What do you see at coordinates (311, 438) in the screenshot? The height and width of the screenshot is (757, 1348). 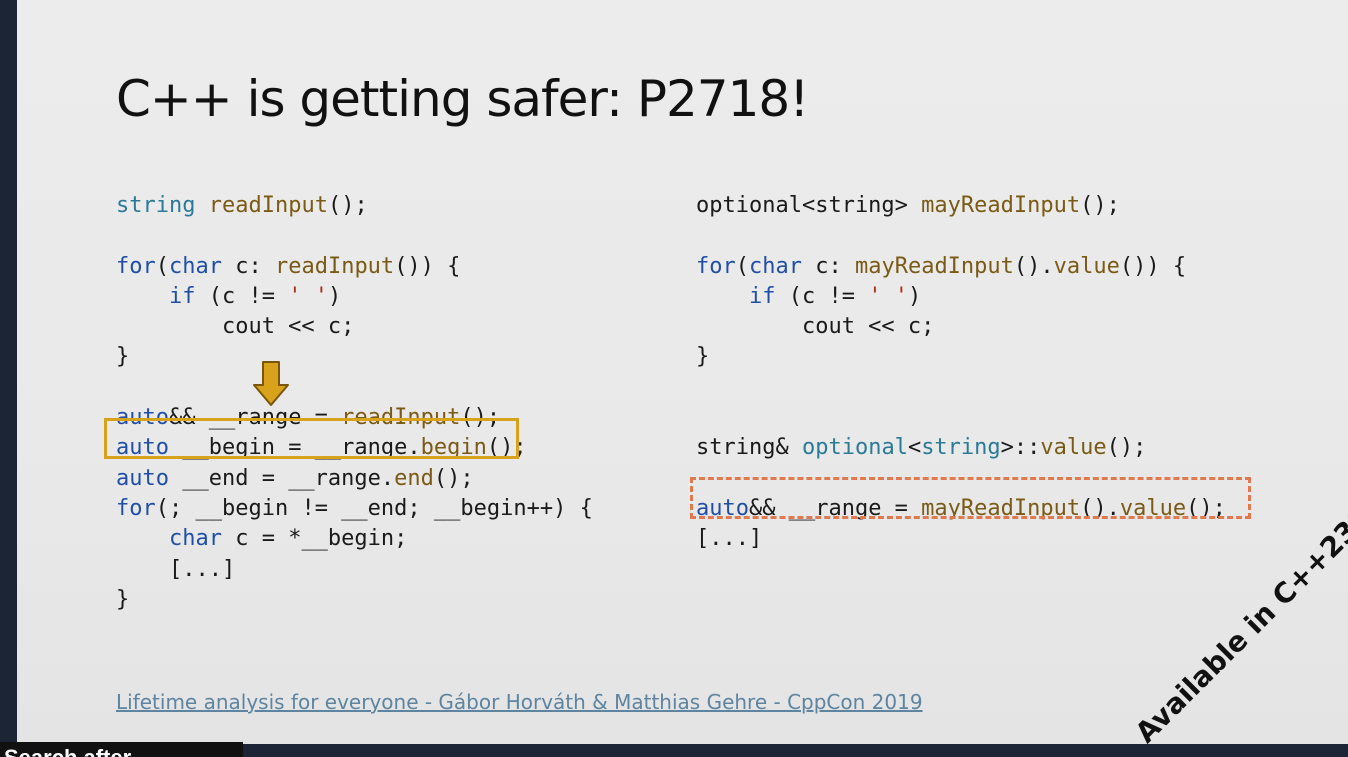 I see `range-highlight-box` at bounding box center [311, 438].